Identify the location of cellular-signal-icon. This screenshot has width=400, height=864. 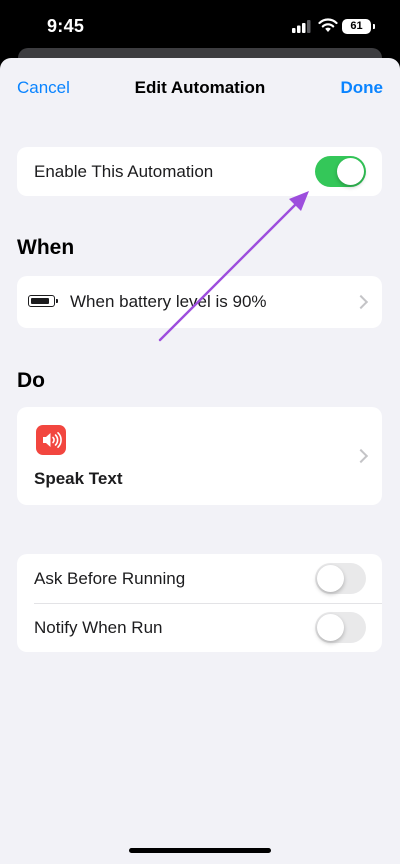
(301, 26).